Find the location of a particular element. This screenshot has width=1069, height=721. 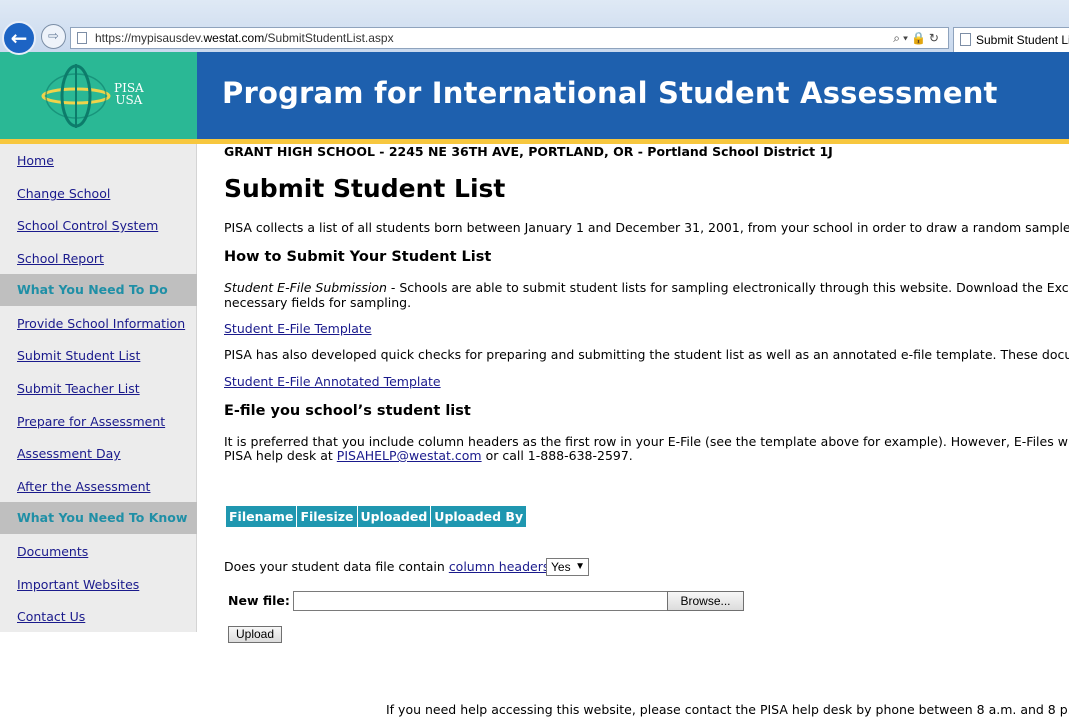

column-header-uploaded-by: Uploaded By is located at coordinates (479, 516).